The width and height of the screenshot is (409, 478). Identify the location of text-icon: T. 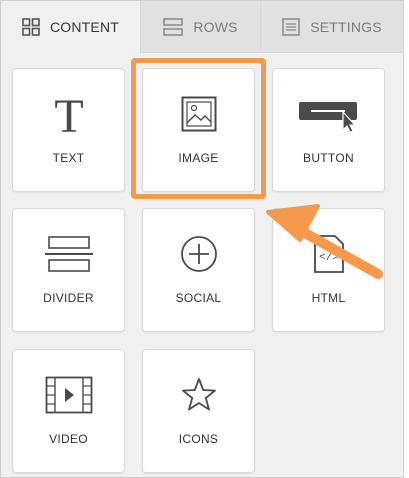
(68, 114).